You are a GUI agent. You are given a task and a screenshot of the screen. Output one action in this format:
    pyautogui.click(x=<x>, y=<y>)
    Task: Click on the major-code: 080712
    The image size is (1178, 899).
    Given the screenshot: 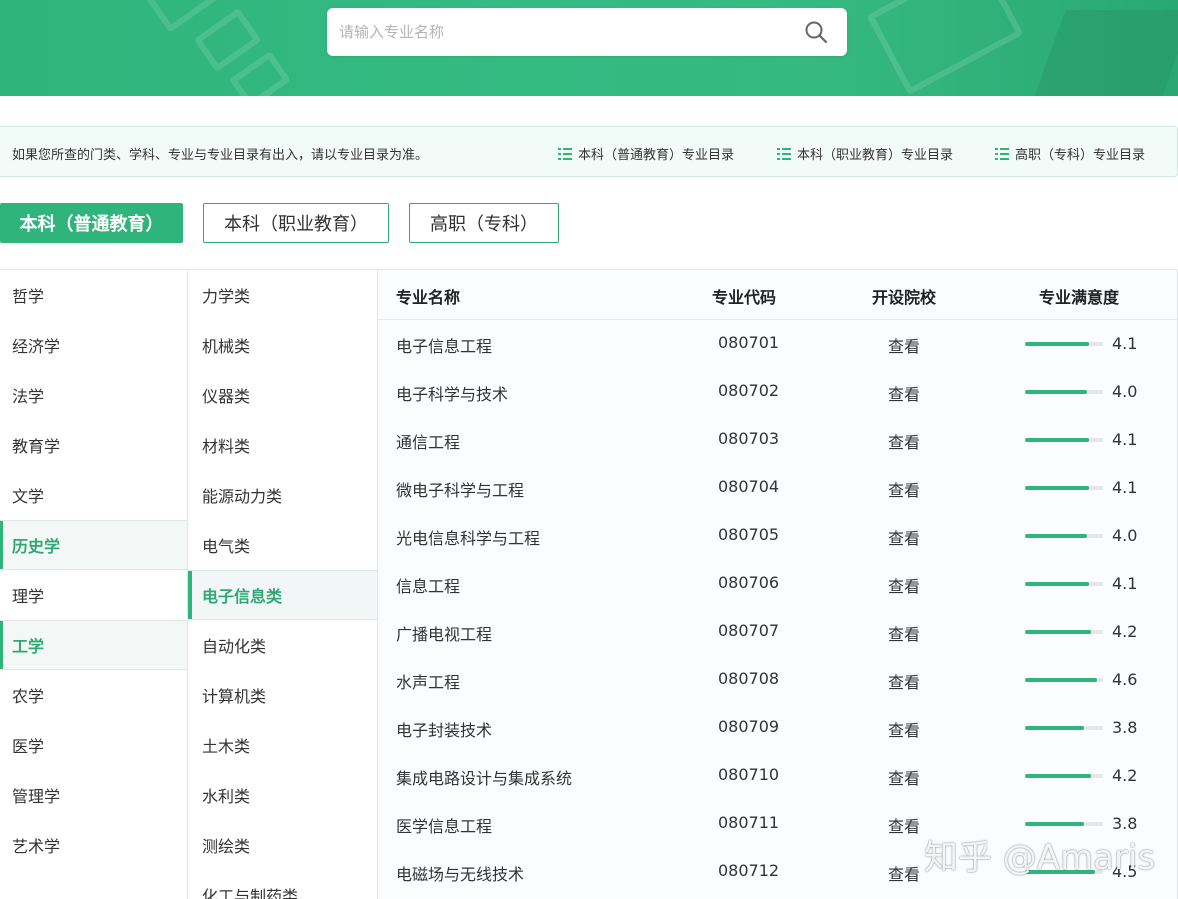 What is the action you would take?
    pyautogui.click(x=749, y=870)
    